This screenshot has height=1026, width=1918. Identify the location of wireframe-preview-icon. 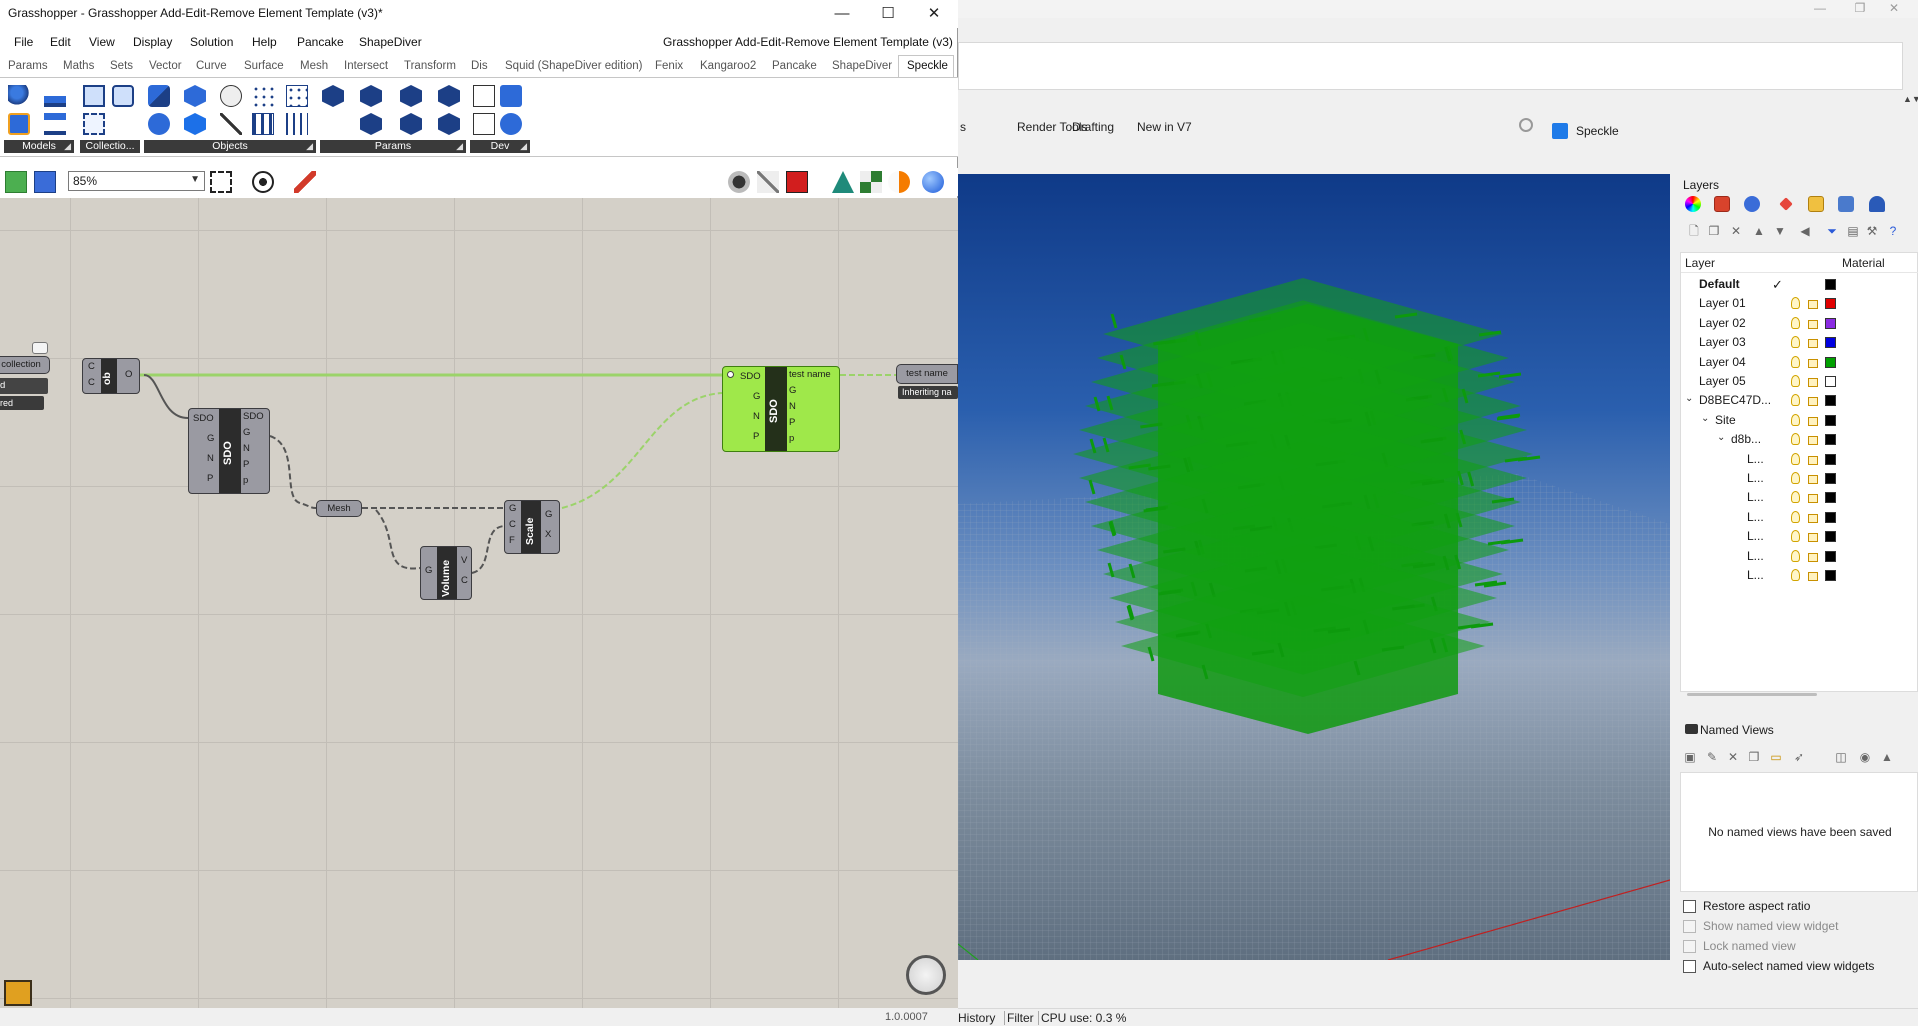
(768, 182).